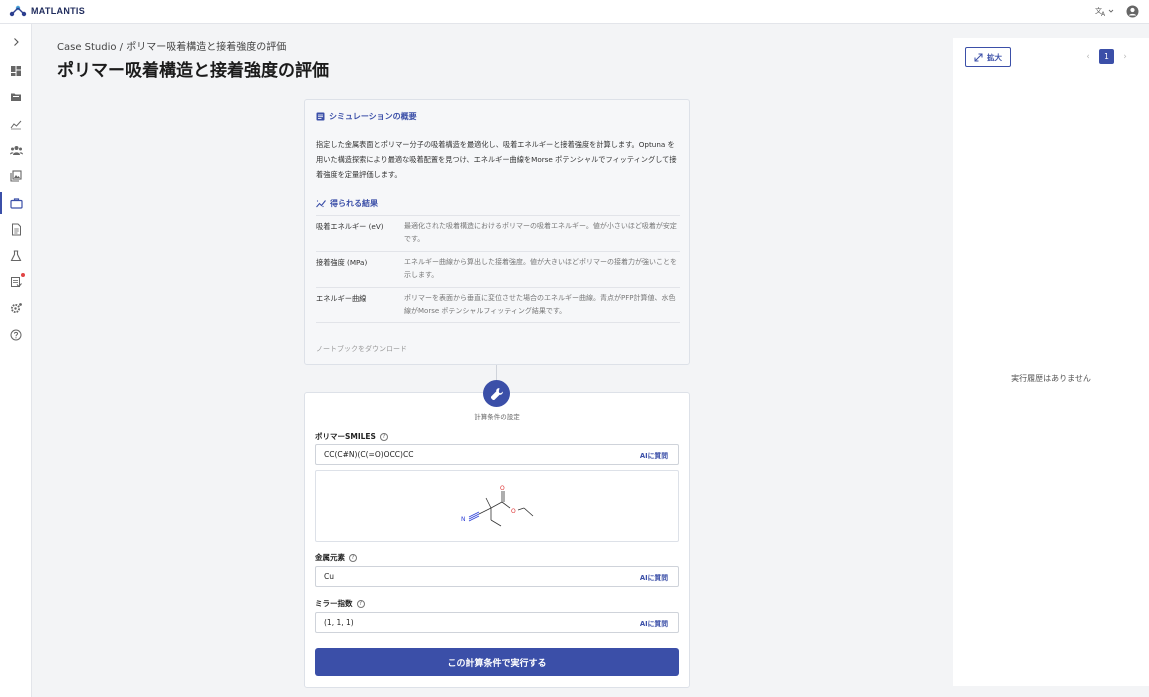 The height and width of the screenshot is (697, 1149). What do you see at coordinates (193, 71) in the screenshot?
I see `page-title: ポリマー吸着構造と接着強度の評価` at bounding box center [193, 71].